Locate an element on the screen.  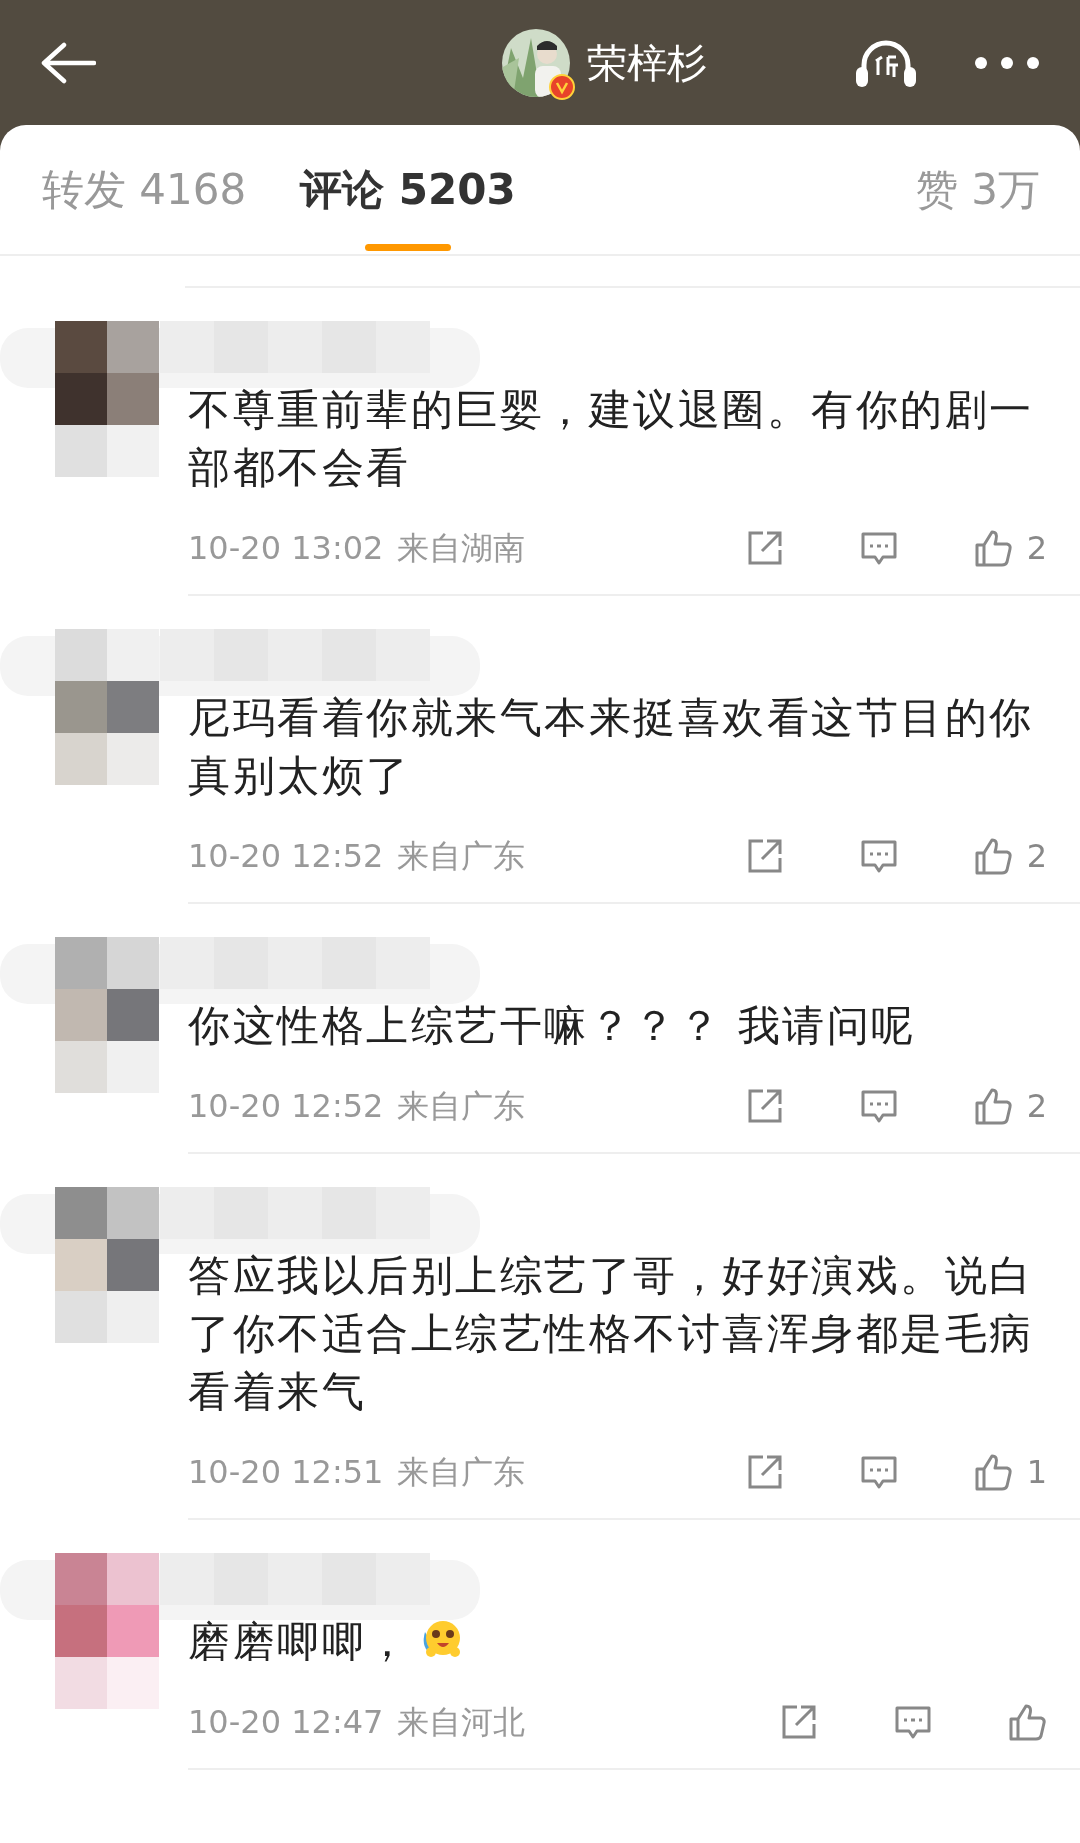
more-icon is located at coordinates (1007, 62).